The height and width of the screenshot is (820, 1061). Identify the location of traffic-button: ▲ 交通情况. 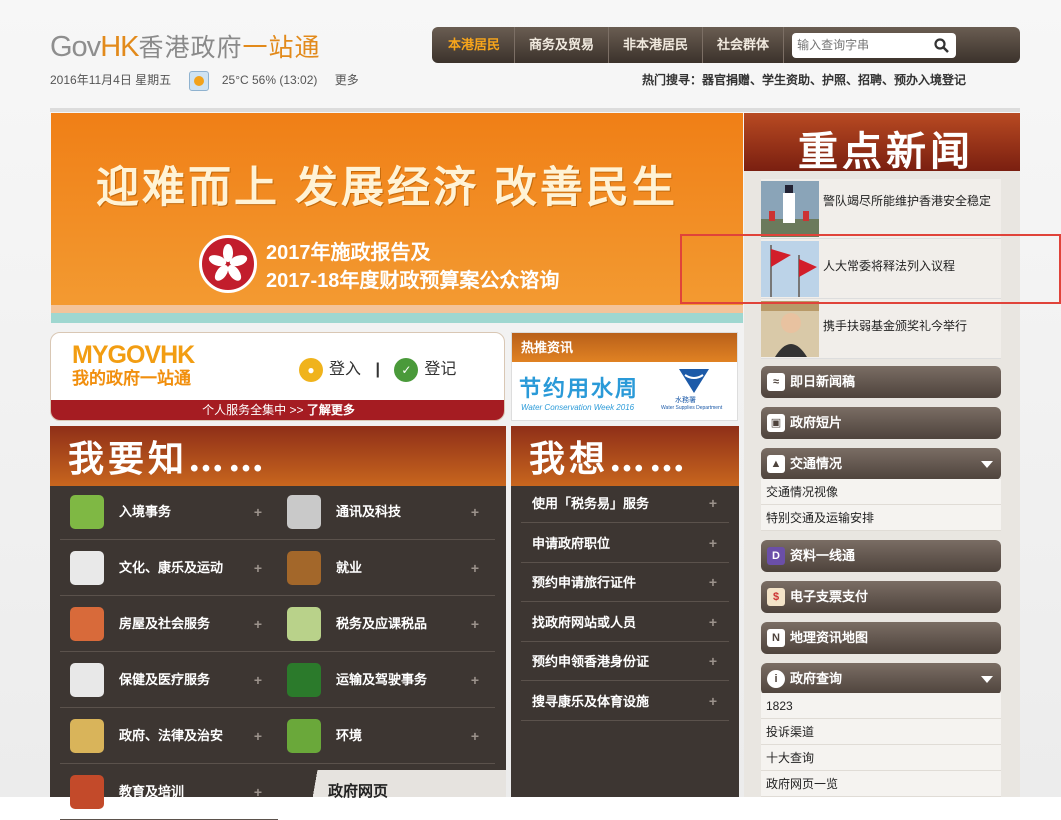
(881, 464).